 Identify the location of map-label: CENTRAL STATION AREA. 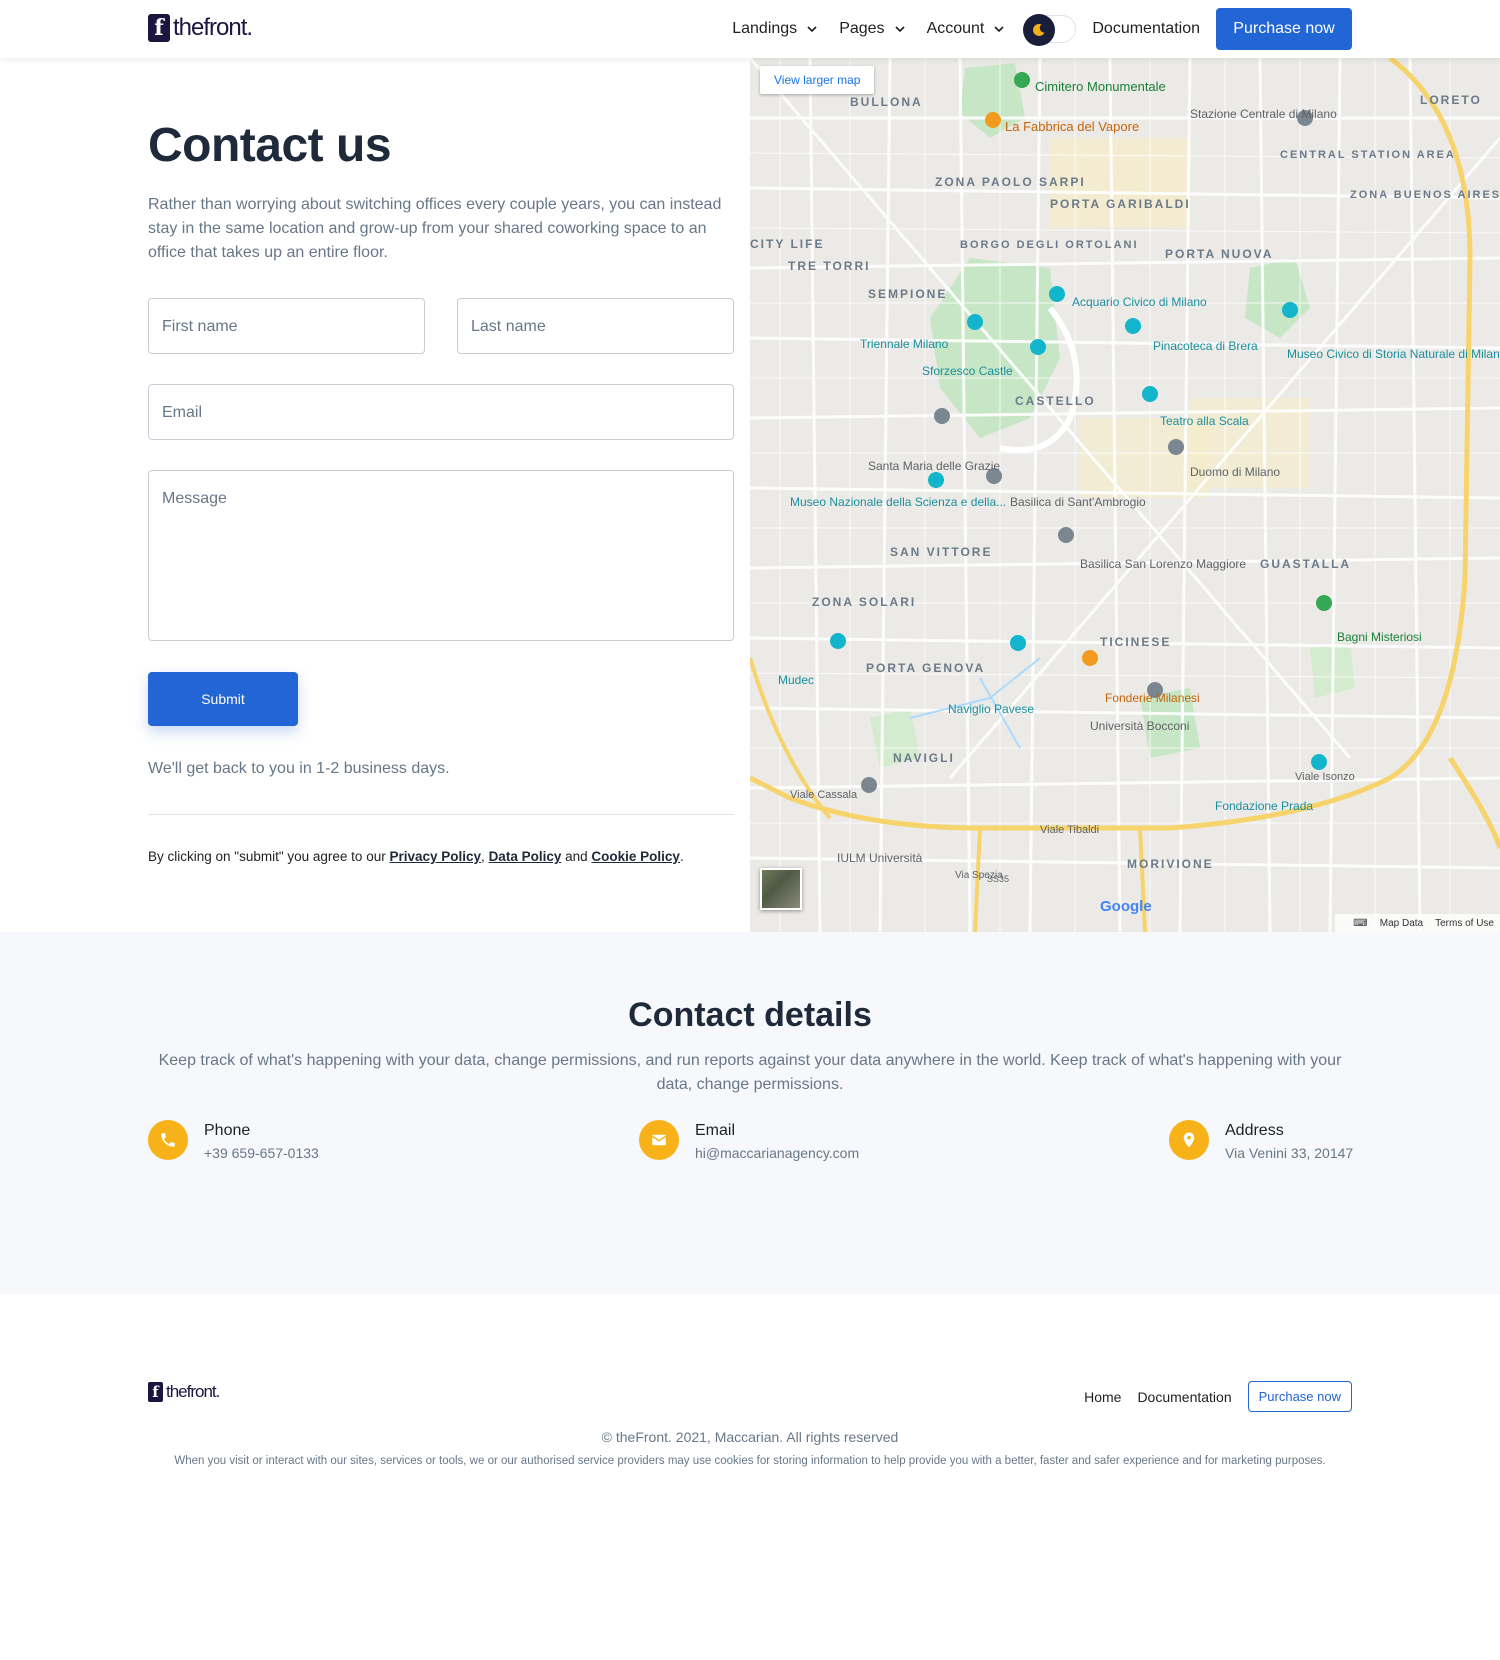
(1368, 155).